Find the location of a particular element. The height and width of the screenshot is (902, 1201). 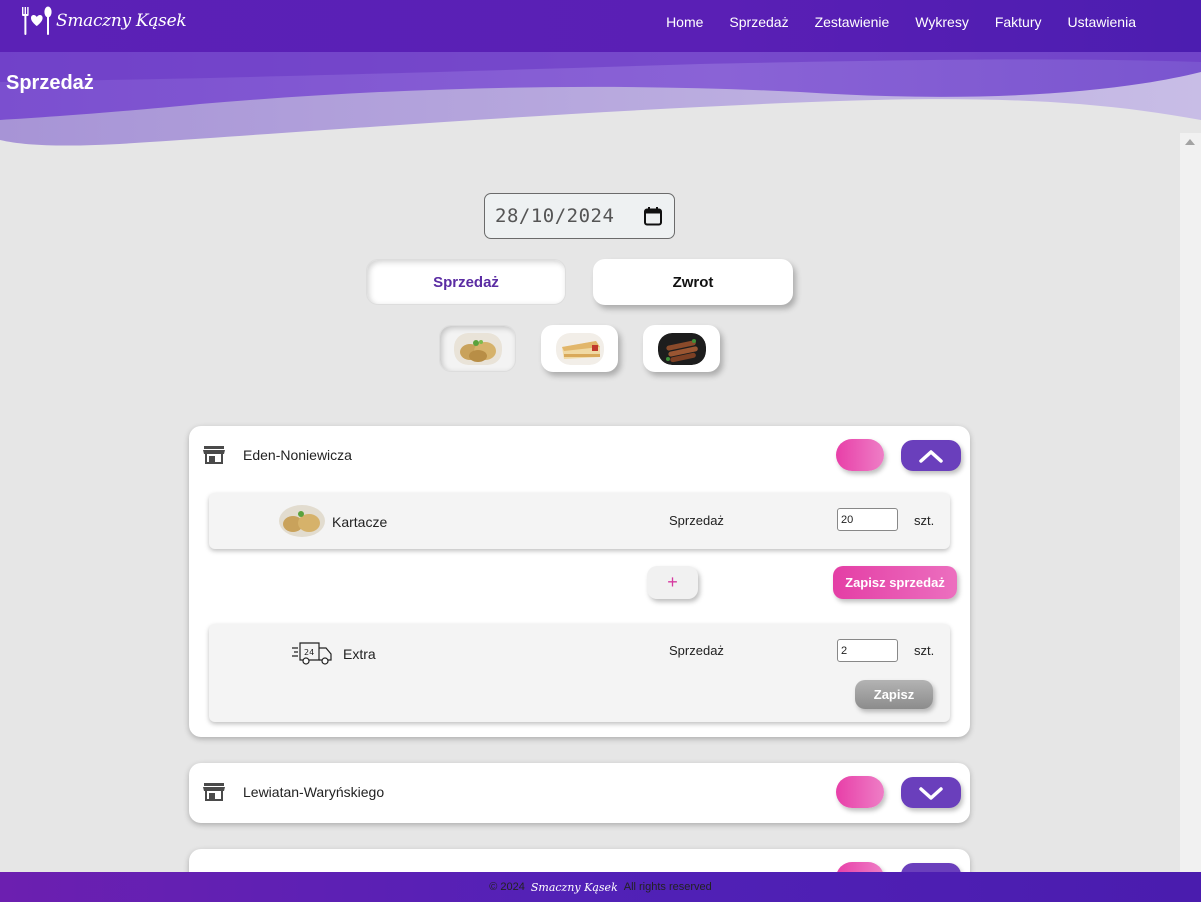

page-title: Sprzedaż is located at coordinates (50, 83).